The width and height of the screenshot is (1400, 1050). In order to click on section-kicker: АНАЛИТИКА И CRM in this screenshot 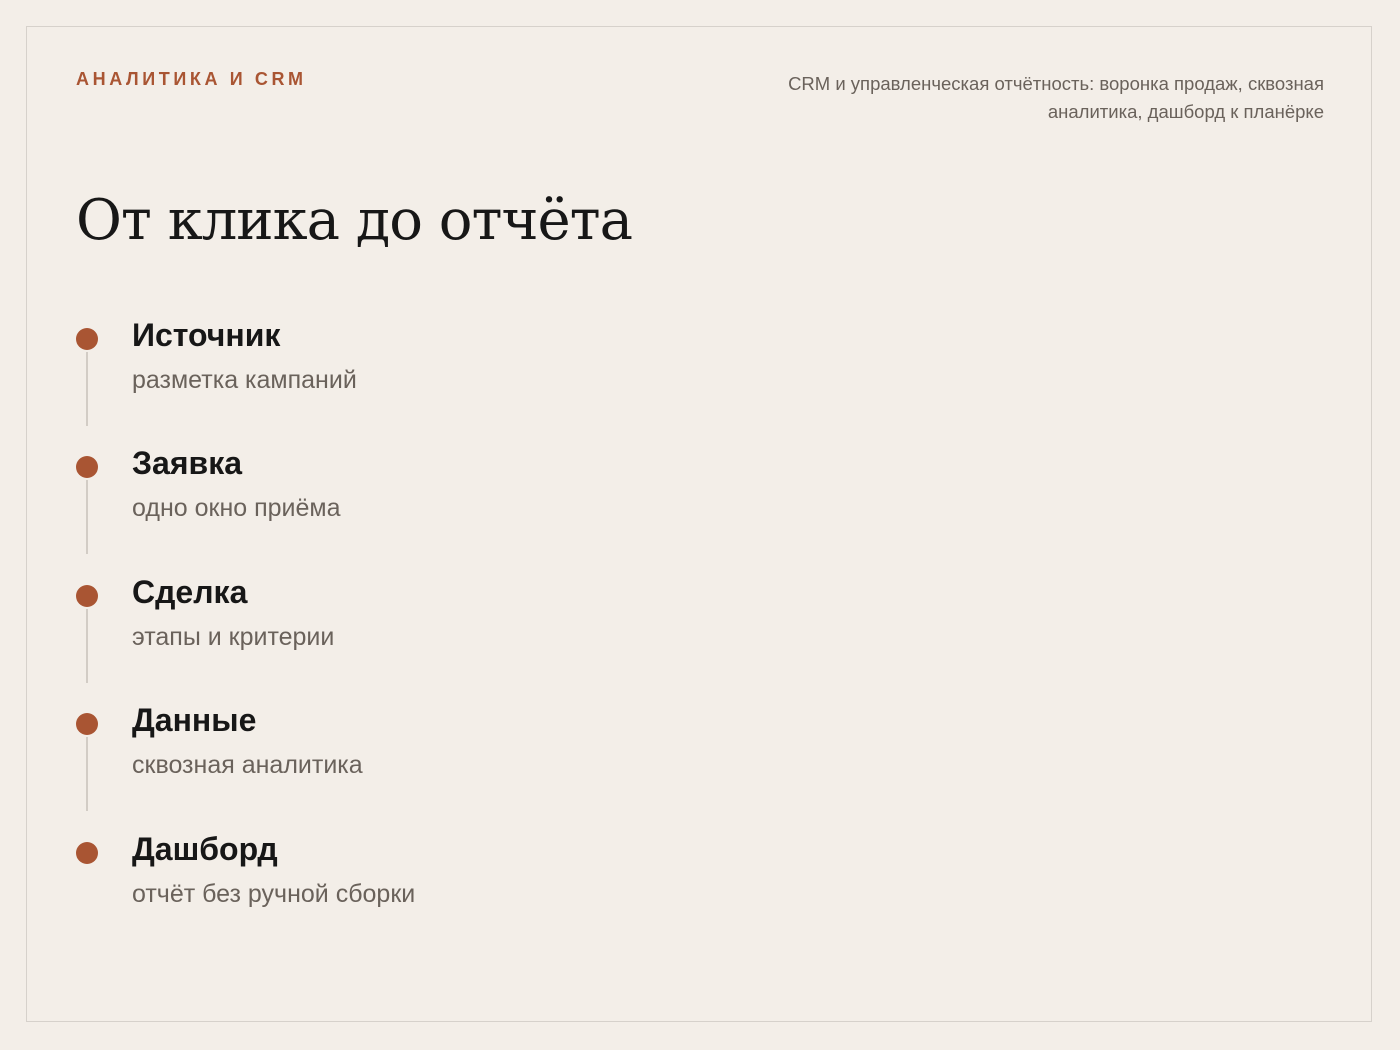, I will do `click(191, 79)`.